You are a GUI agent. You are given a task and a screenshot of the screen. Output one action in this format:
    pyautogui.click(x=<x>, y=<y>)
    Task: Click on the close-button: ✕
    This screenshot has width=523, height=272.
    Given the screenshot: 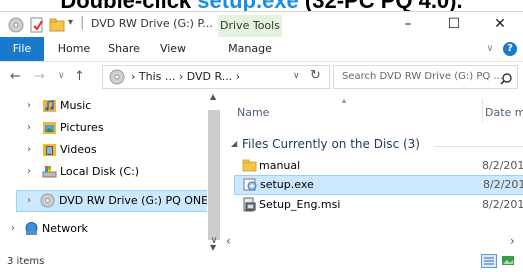 What is the action you would take?
    pyautogui.click(x=500, y=24)
    